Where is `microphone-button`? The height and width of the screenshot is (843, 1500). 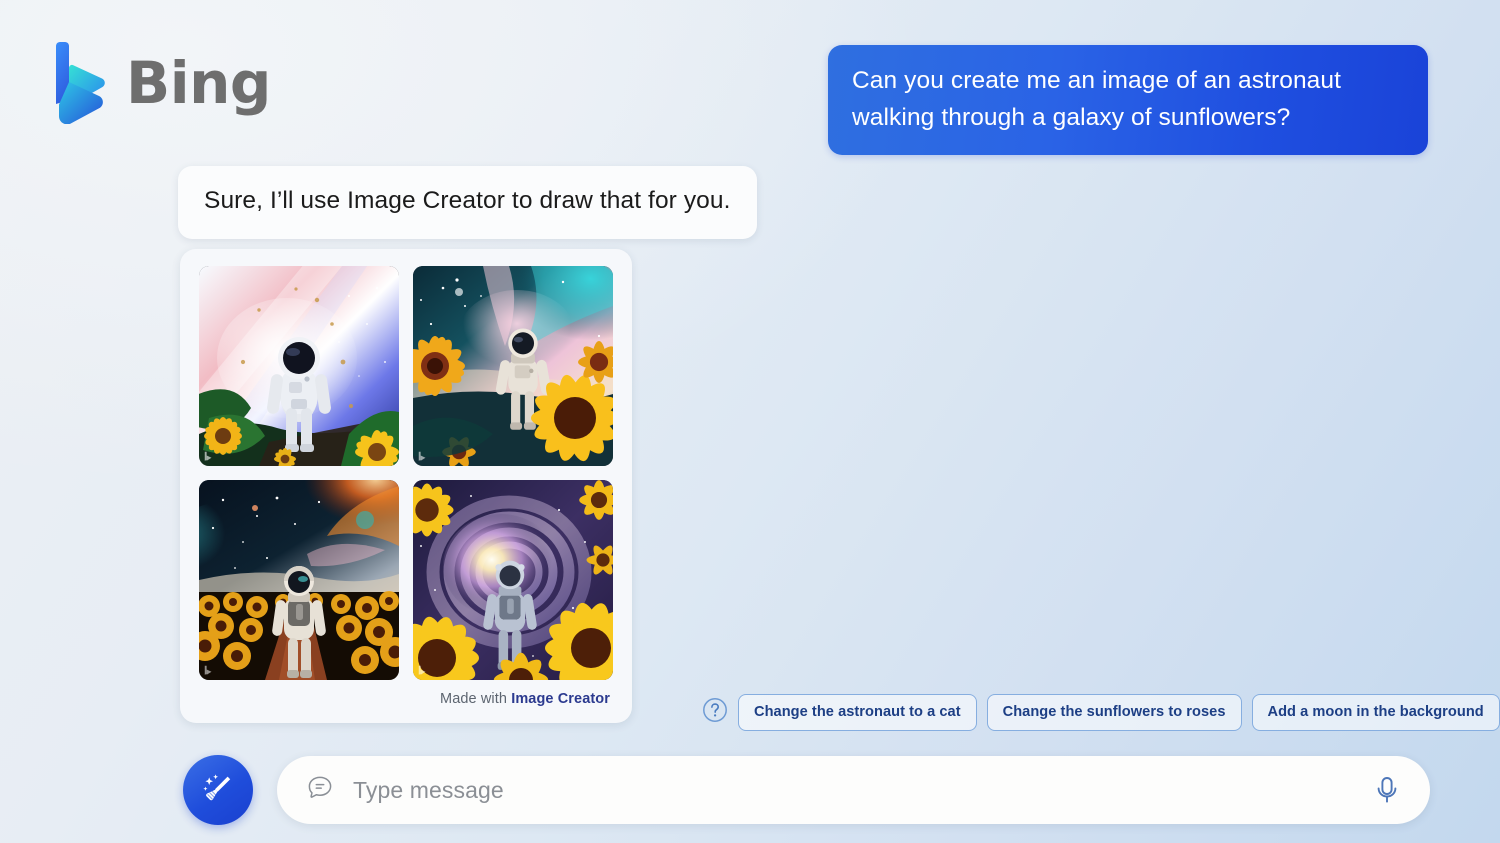
microphone-button is located at coordinates (1387, 790).